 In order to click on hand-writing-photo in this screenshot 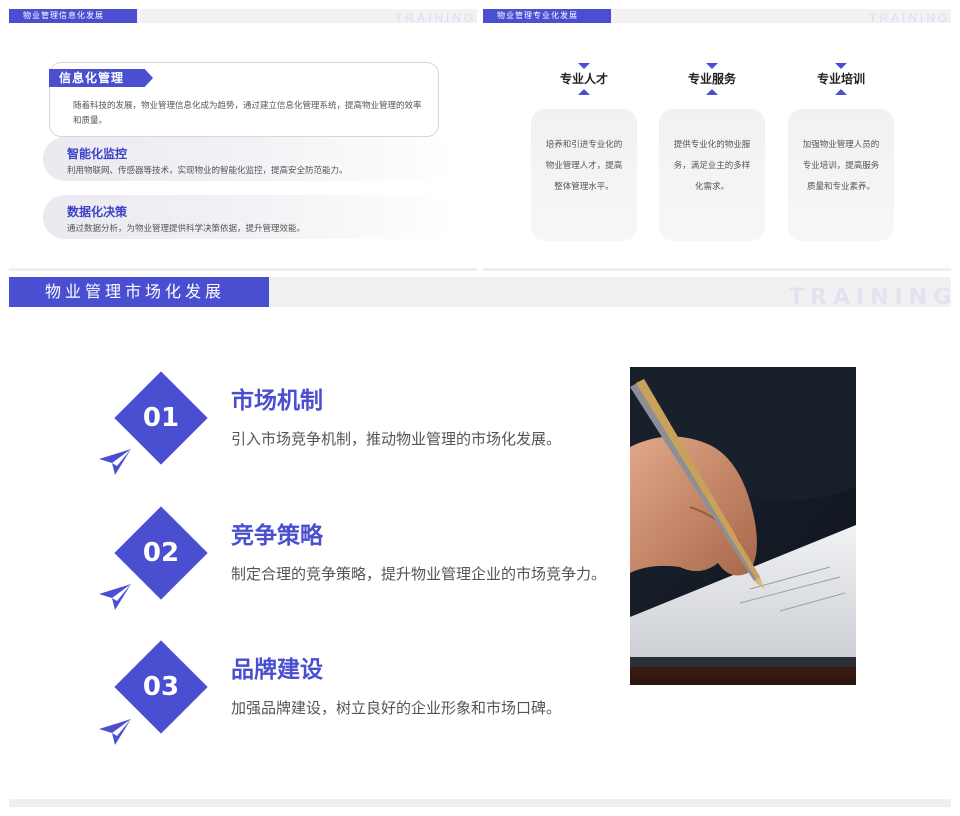, I will do `click(743, 526)`.